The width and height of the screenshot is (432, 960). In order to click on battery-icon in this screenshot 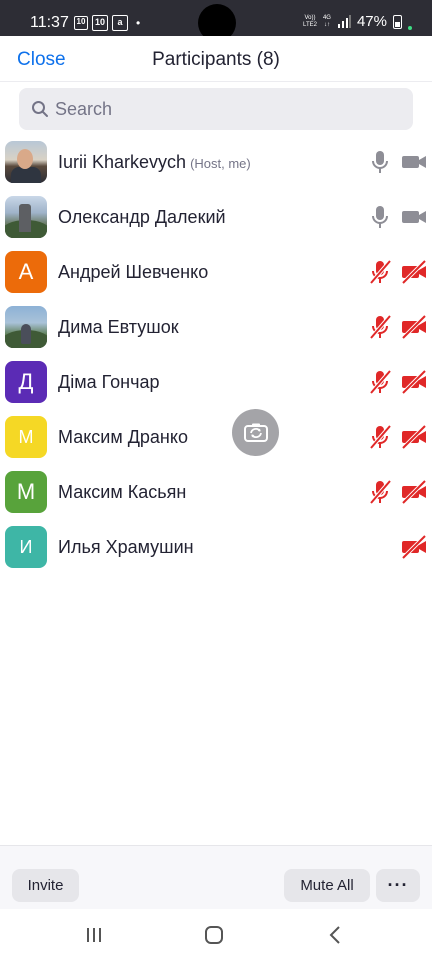, I will do `click(397, 21)`.